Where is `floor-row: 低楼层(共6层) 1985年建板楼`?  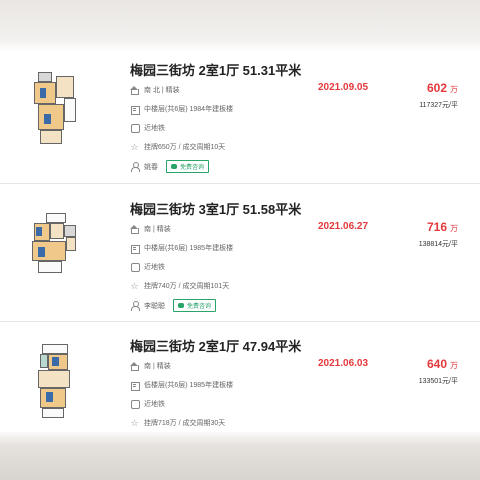 floor-row: 低楼层(共6层) 1985年建板楼 is located at coordinates (182, 385).